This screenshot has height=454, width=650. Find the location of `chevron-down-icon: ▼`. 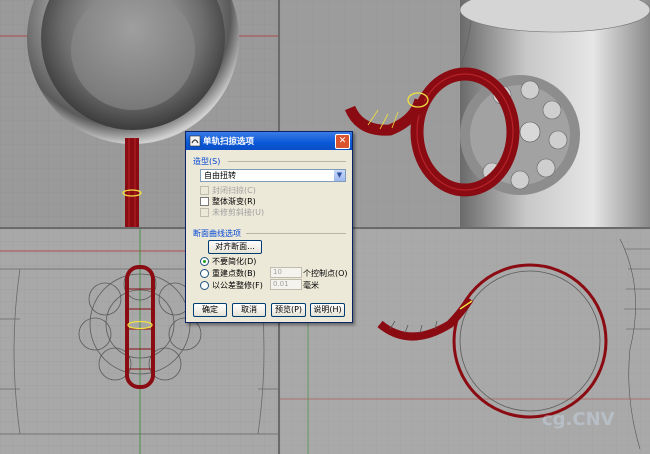

chevron-down-icon: ▼ is located at coordinates (339, 175).